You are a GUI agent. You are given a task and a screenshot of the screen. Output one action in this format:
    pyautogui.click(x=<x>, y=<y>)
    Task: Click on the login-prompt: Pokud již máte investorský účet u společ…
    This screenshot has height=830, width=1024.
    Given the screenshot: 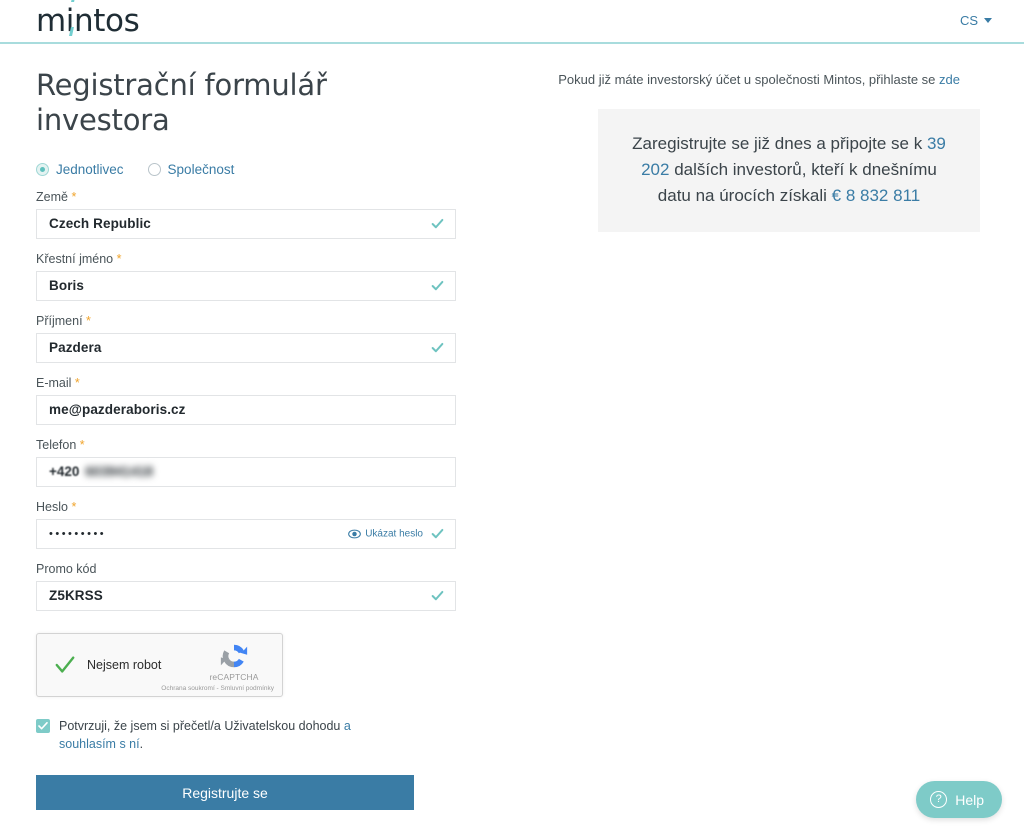 What is the action you would take?
    pyautogui.click(x=756, y=79)
    